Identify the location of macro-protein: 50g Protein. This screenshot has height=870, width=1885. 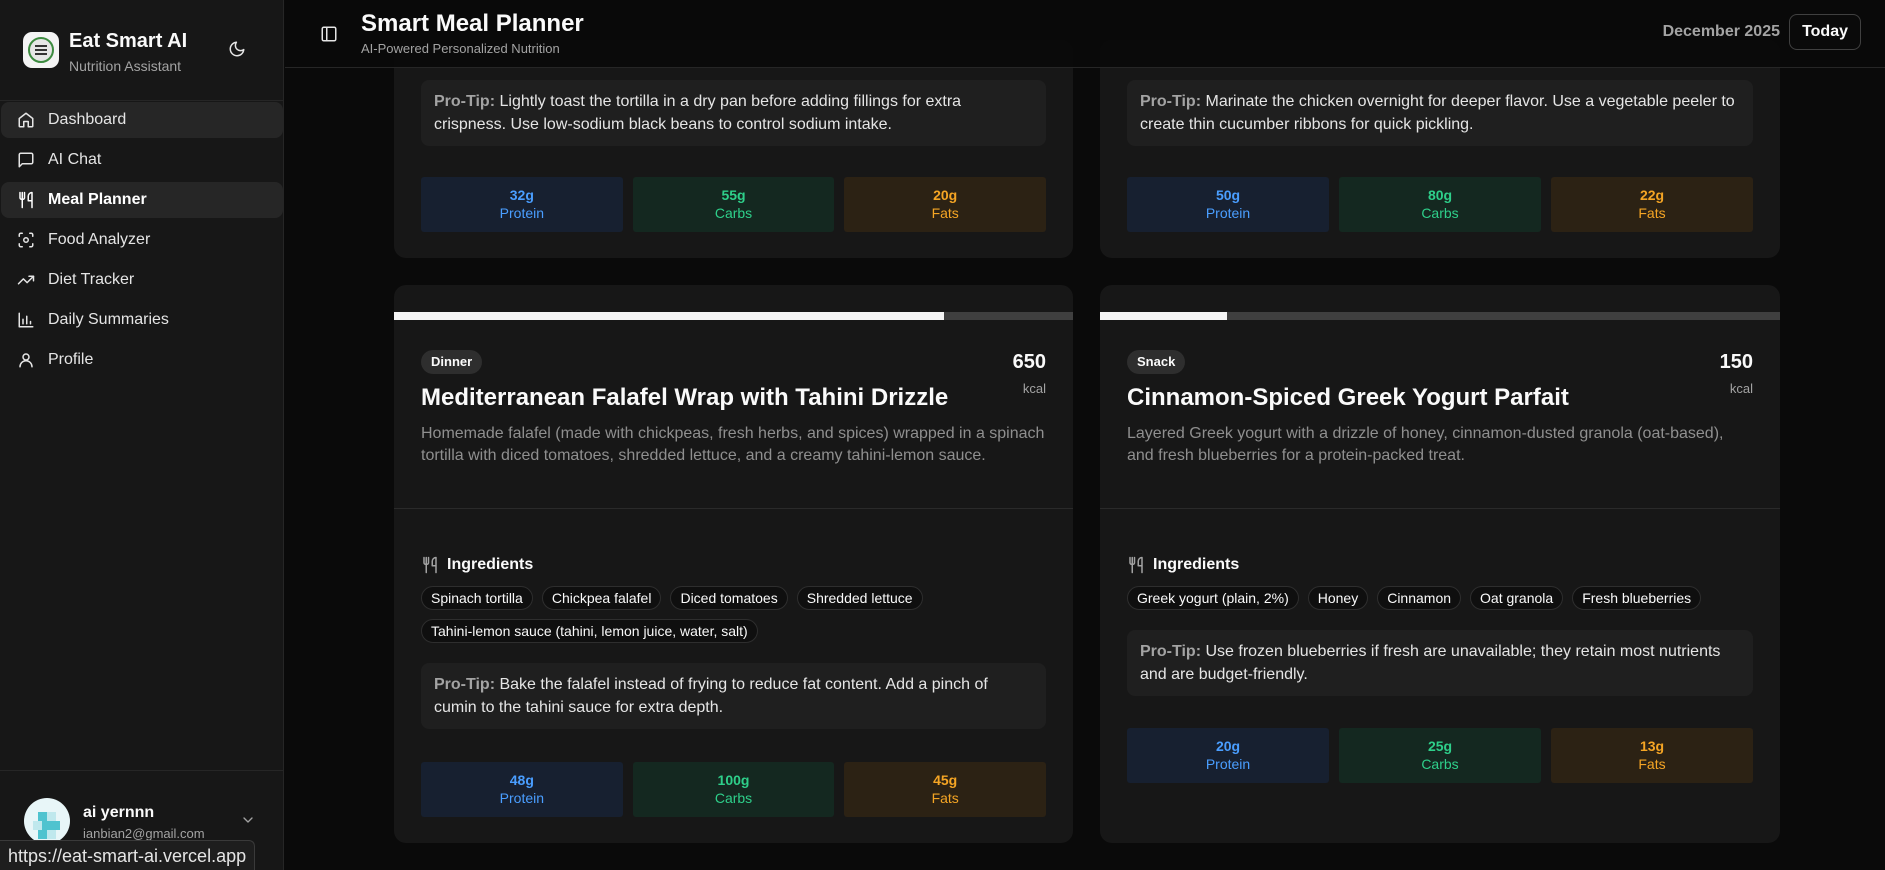
(1228, 204).